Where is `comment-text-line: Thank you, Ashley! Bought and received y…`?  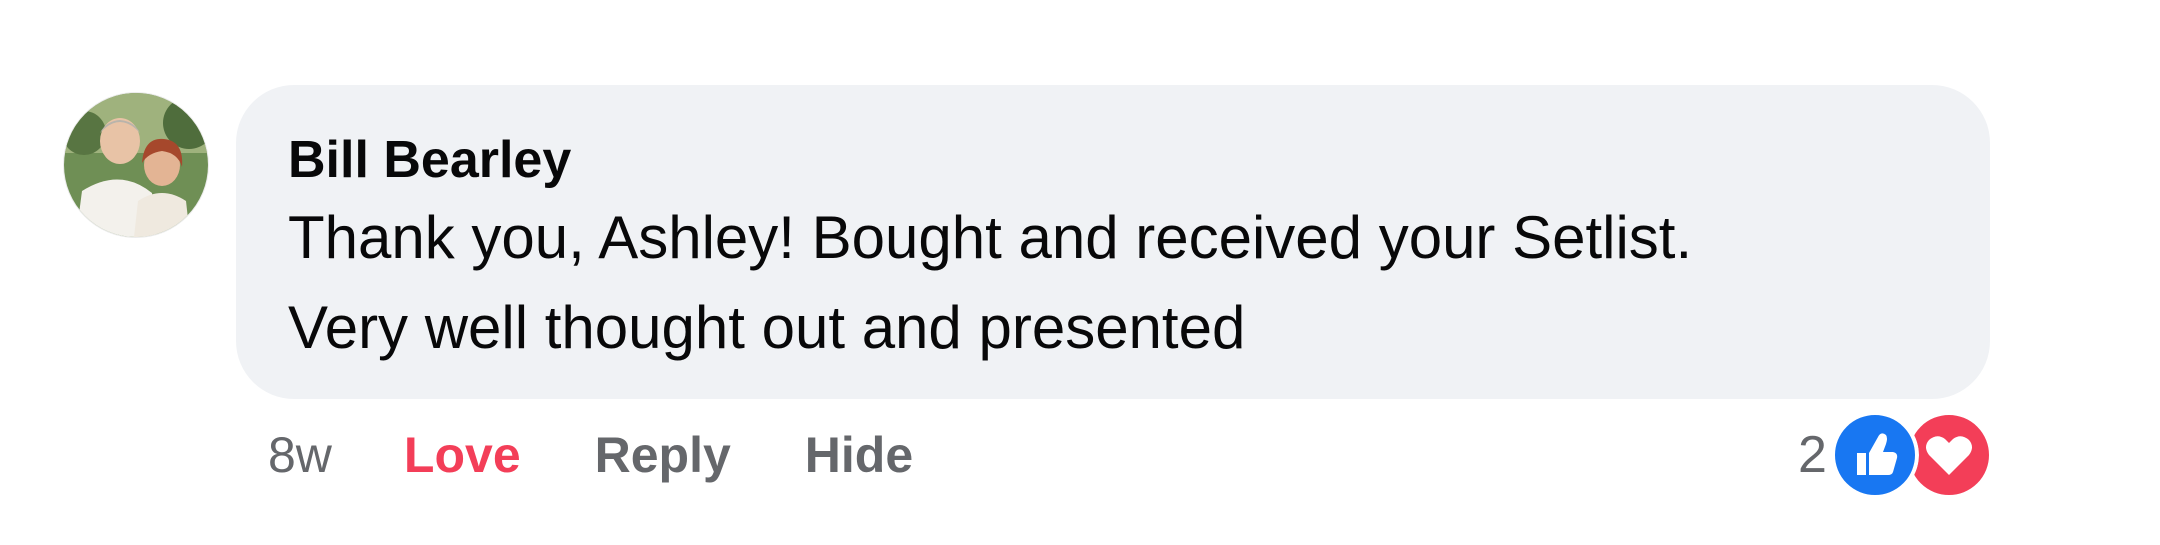
comment-text-line: Thank you, Ashley! Bought and received y… is located at coordinates (990, 237).